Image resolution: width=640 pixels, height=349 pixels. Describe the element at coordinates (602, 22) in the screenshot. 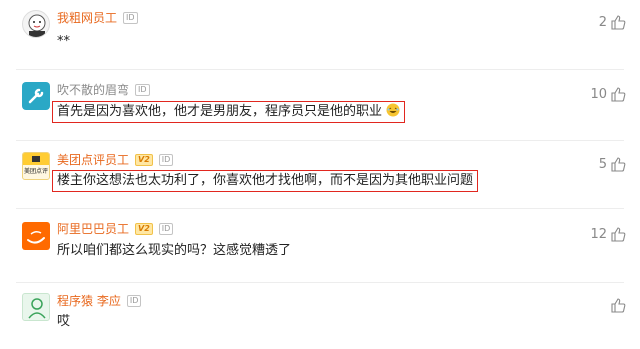

I see `like-count: 2` at that location.